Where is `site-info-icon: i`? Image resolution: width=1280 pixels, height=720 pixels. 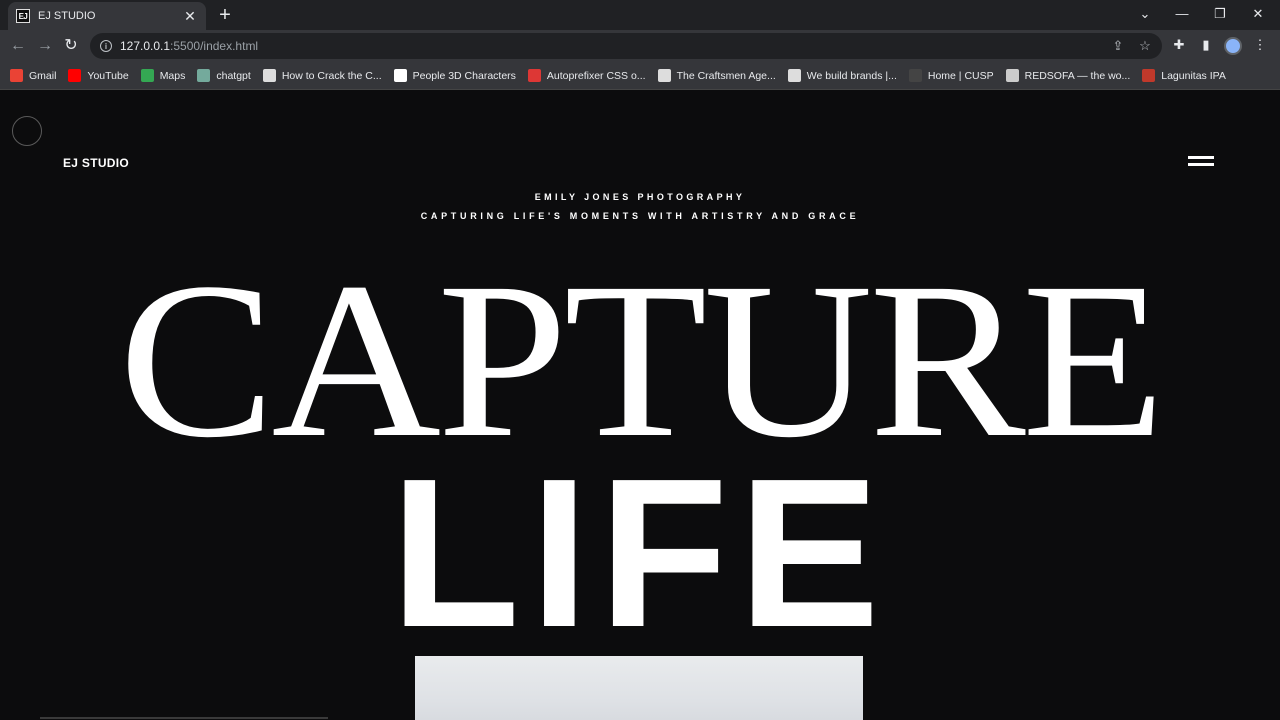 site-info-icon: i is located at coordinates (106, 46).